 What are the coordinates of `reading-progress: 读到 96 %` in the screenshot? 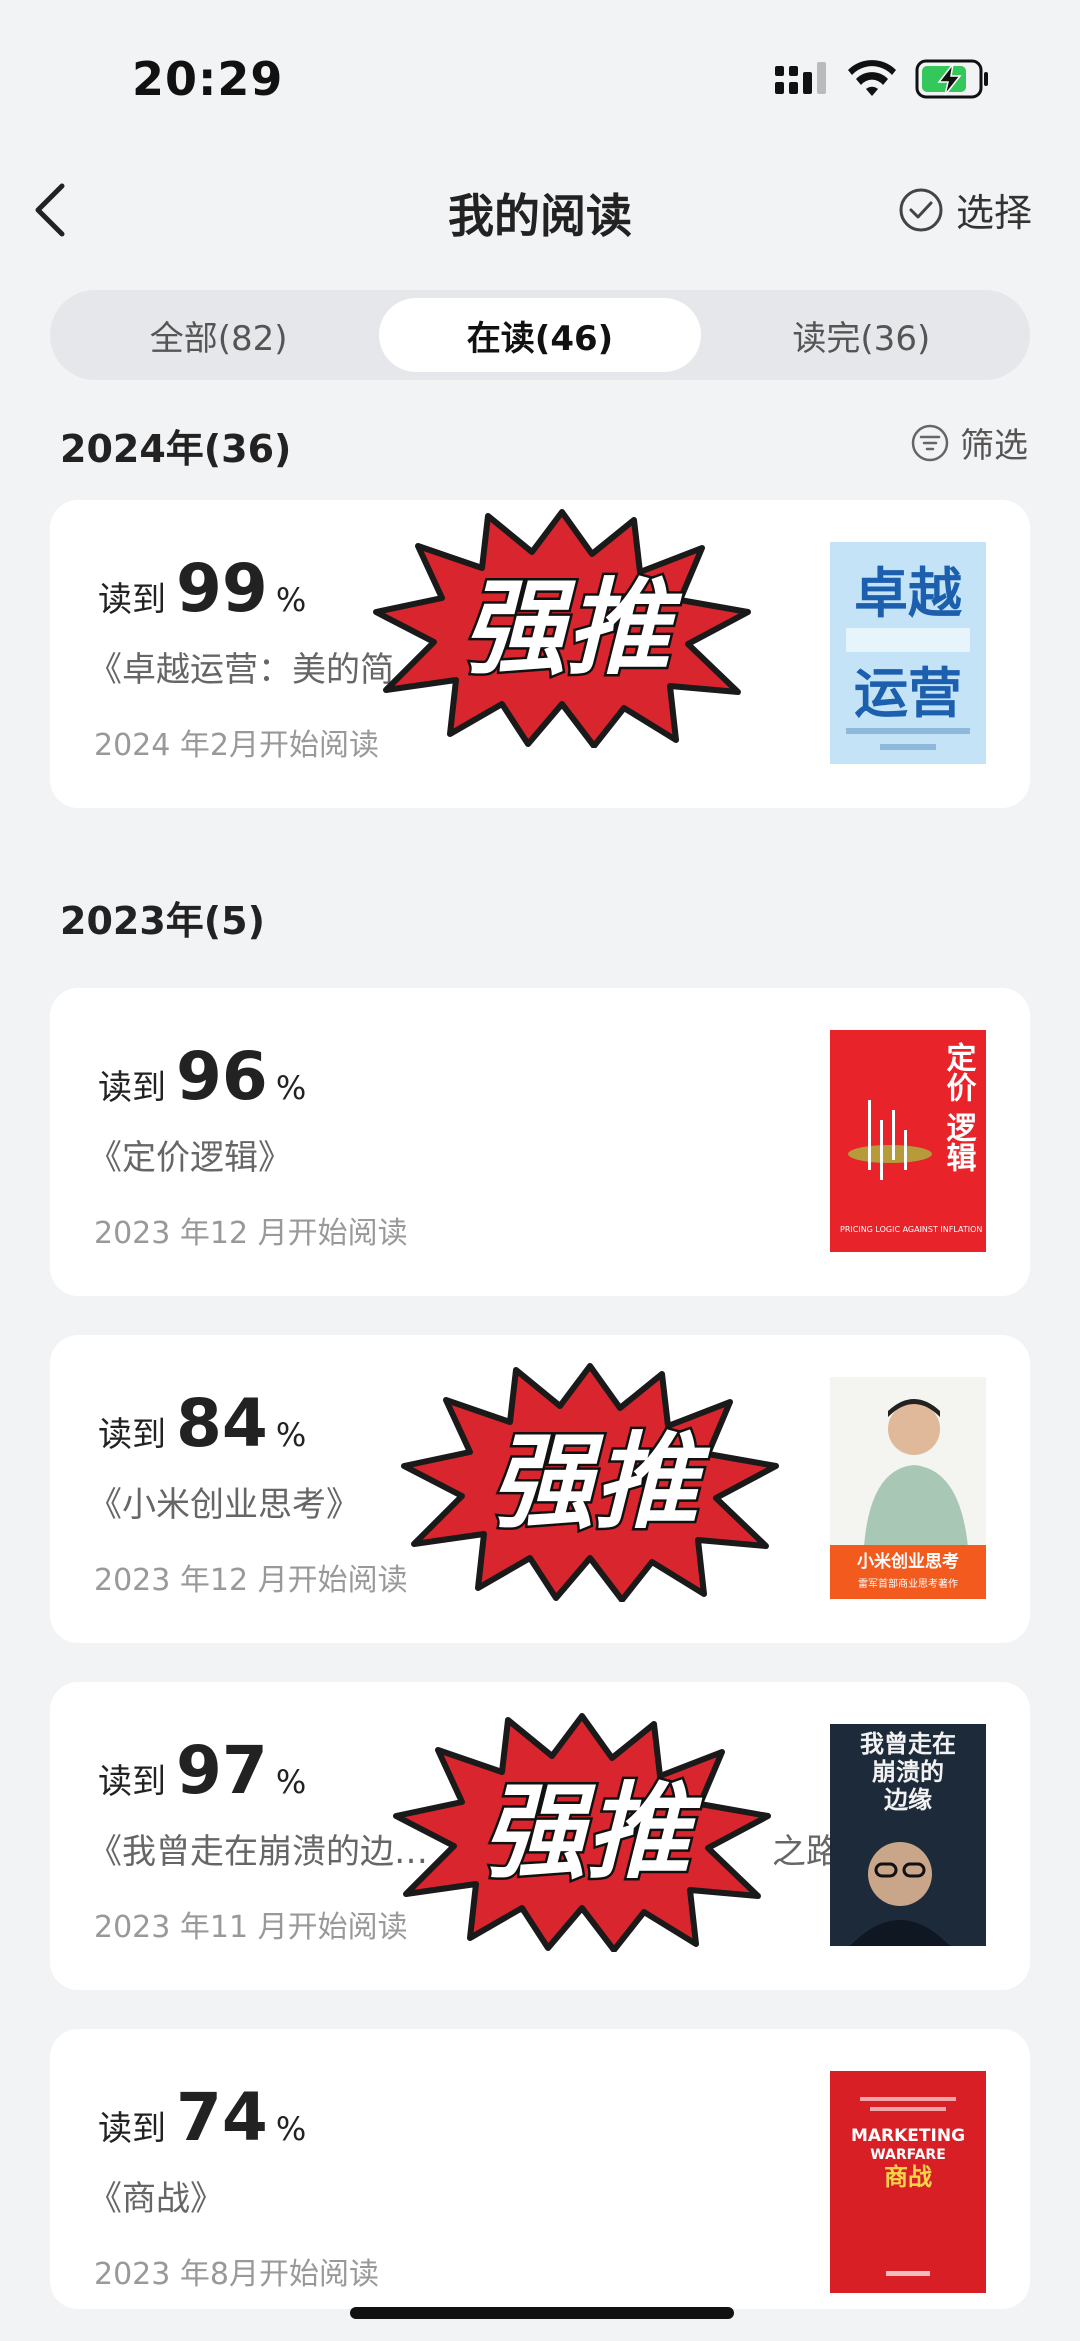 It's located at (202, 1076).